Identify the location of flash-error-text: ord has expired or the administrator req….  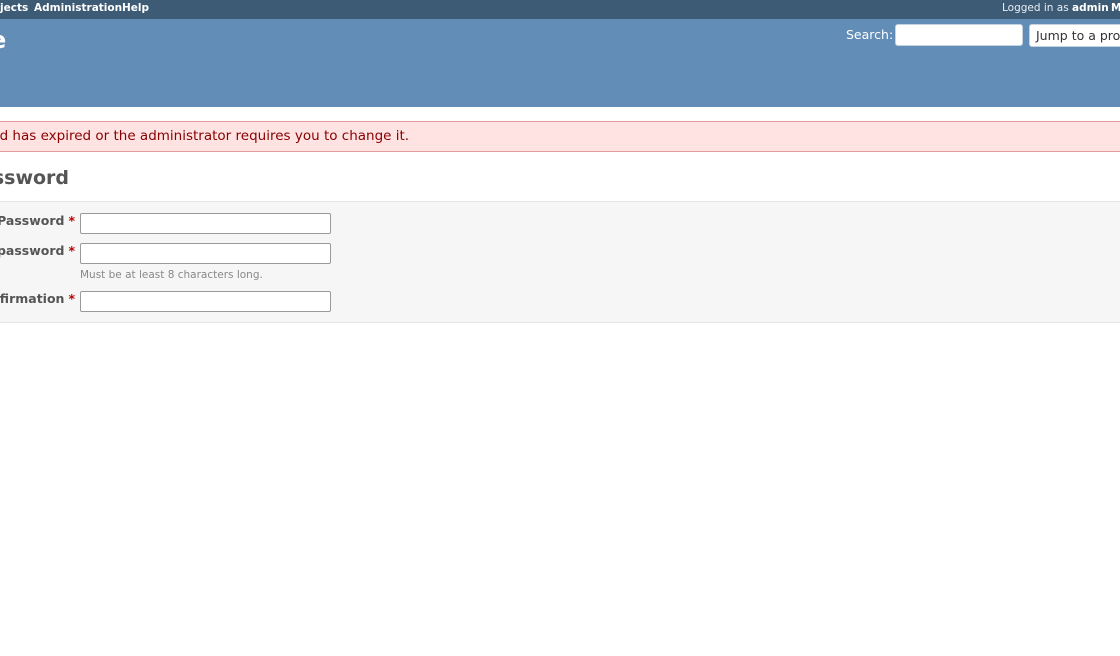
(205, 136).